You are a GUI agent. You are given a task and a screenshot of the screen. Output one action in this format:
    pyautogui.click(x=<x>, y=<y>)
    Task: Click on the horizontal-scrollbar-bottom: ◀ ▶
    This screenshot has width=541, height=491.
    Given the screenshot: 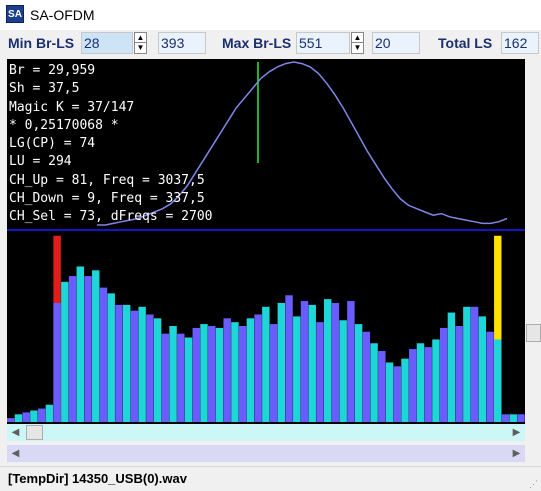 What is the action you would take?
    pyautogui.click(x=266, y=453)
    